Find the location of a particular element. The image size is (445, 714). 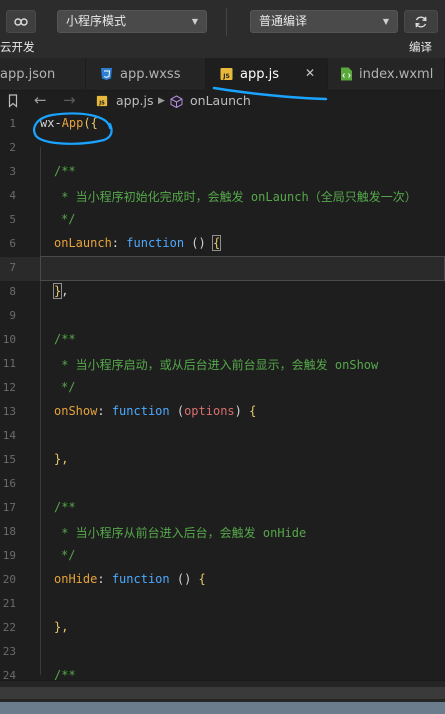

code-line: 10 /** is located at coordinates (222, 341).